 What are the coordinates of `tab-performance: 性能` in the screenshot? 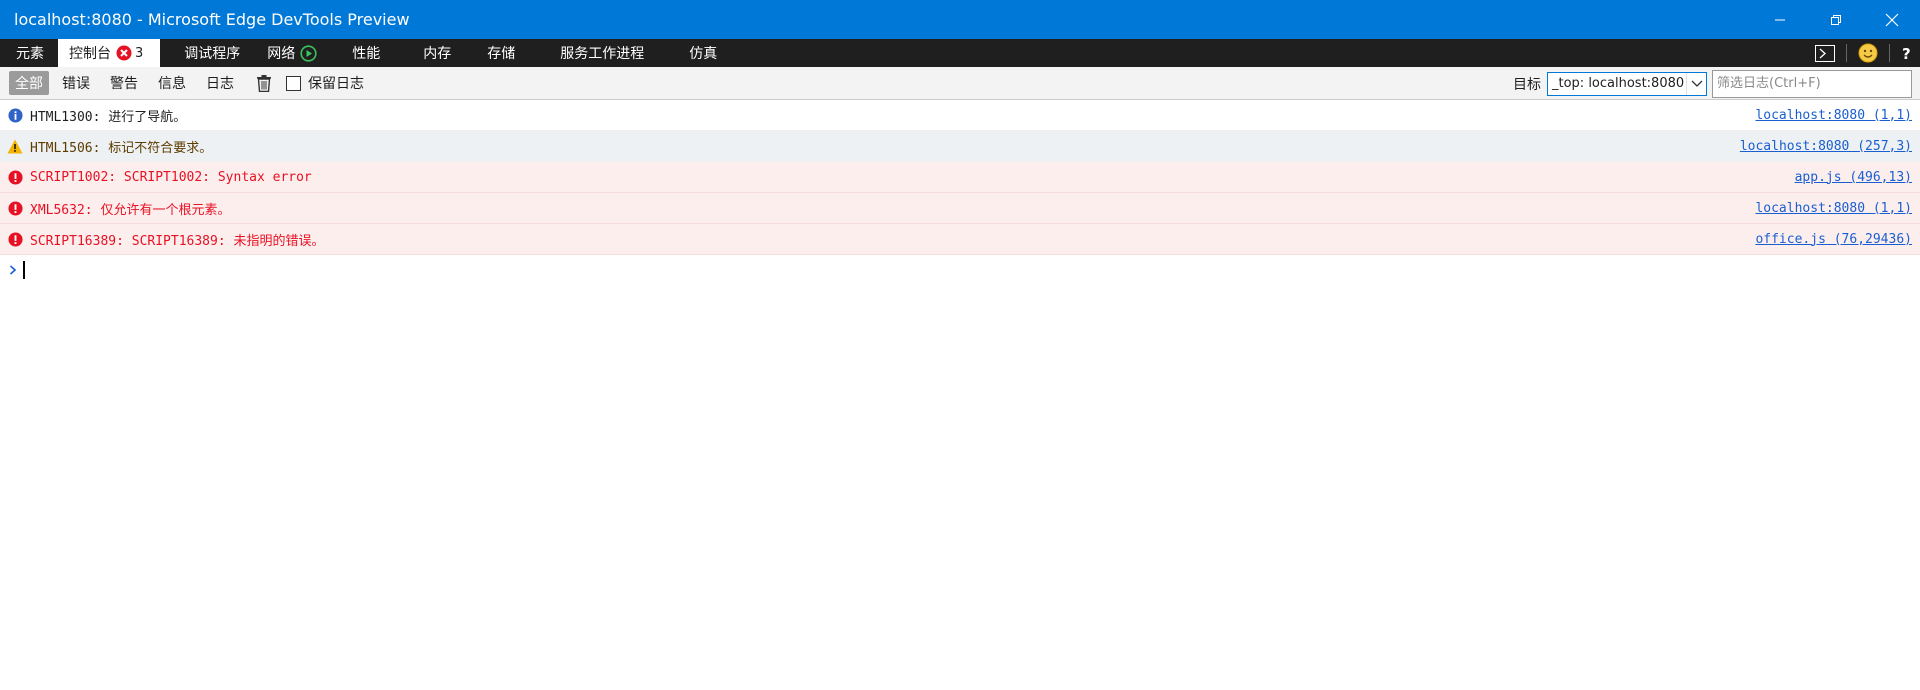 It's located at (365, 53).